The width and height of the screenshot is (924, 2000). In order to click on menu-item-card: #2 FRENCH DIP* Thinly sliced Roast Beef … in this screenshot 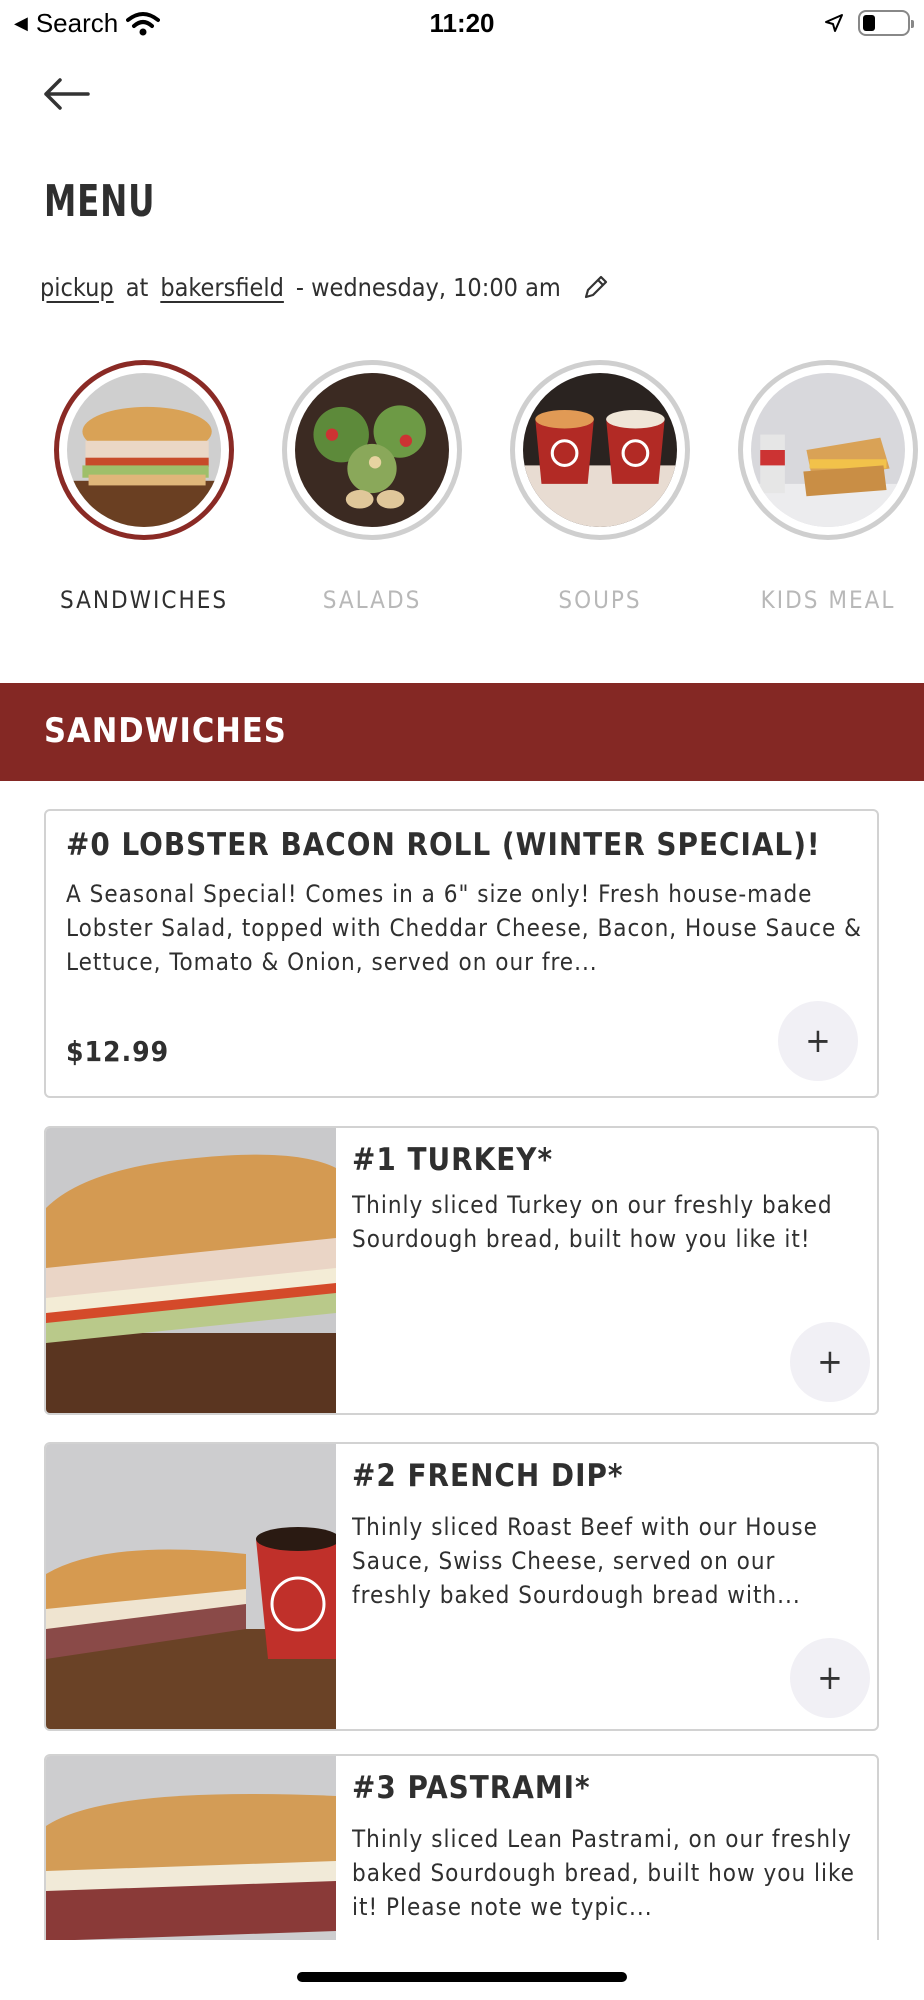, I will do `click(461, 1586)`.